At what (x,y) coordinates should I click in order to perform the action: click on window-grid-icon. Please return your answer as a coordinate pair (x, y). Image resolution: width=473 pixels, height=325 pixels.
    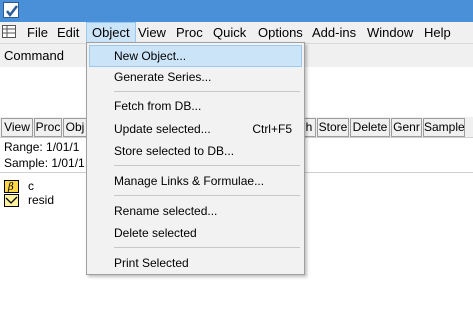
    Looking at the image, I should click on (9, 31).